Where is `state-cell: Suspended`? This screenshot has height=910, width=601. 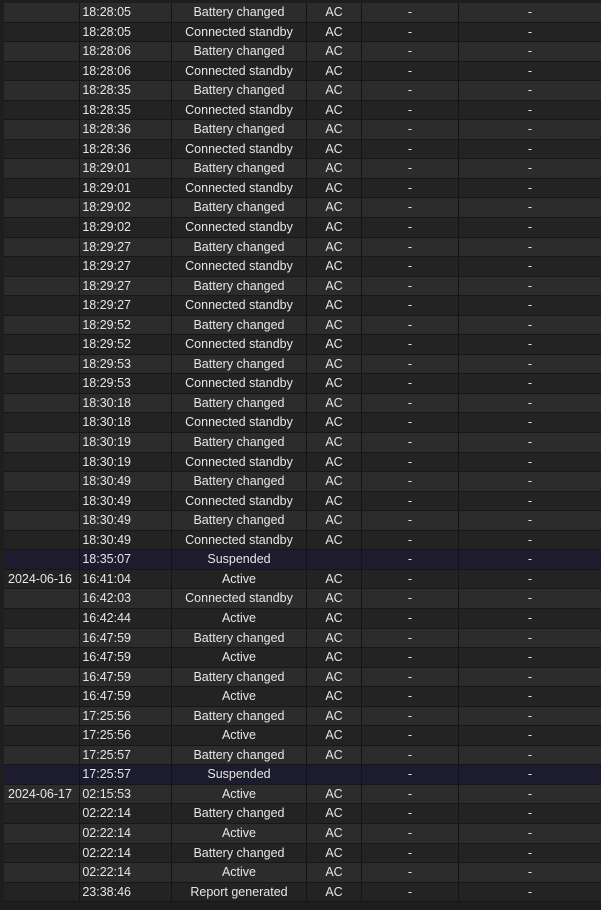
state-cell: Suspended is located at coordinates (239, 774).